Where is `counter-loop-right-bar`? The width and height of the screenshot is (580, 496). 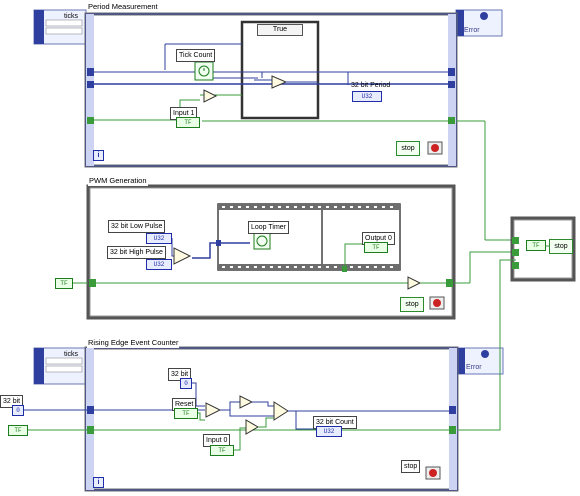 counter-loop-right-bar is located at coordinates (453, 419).